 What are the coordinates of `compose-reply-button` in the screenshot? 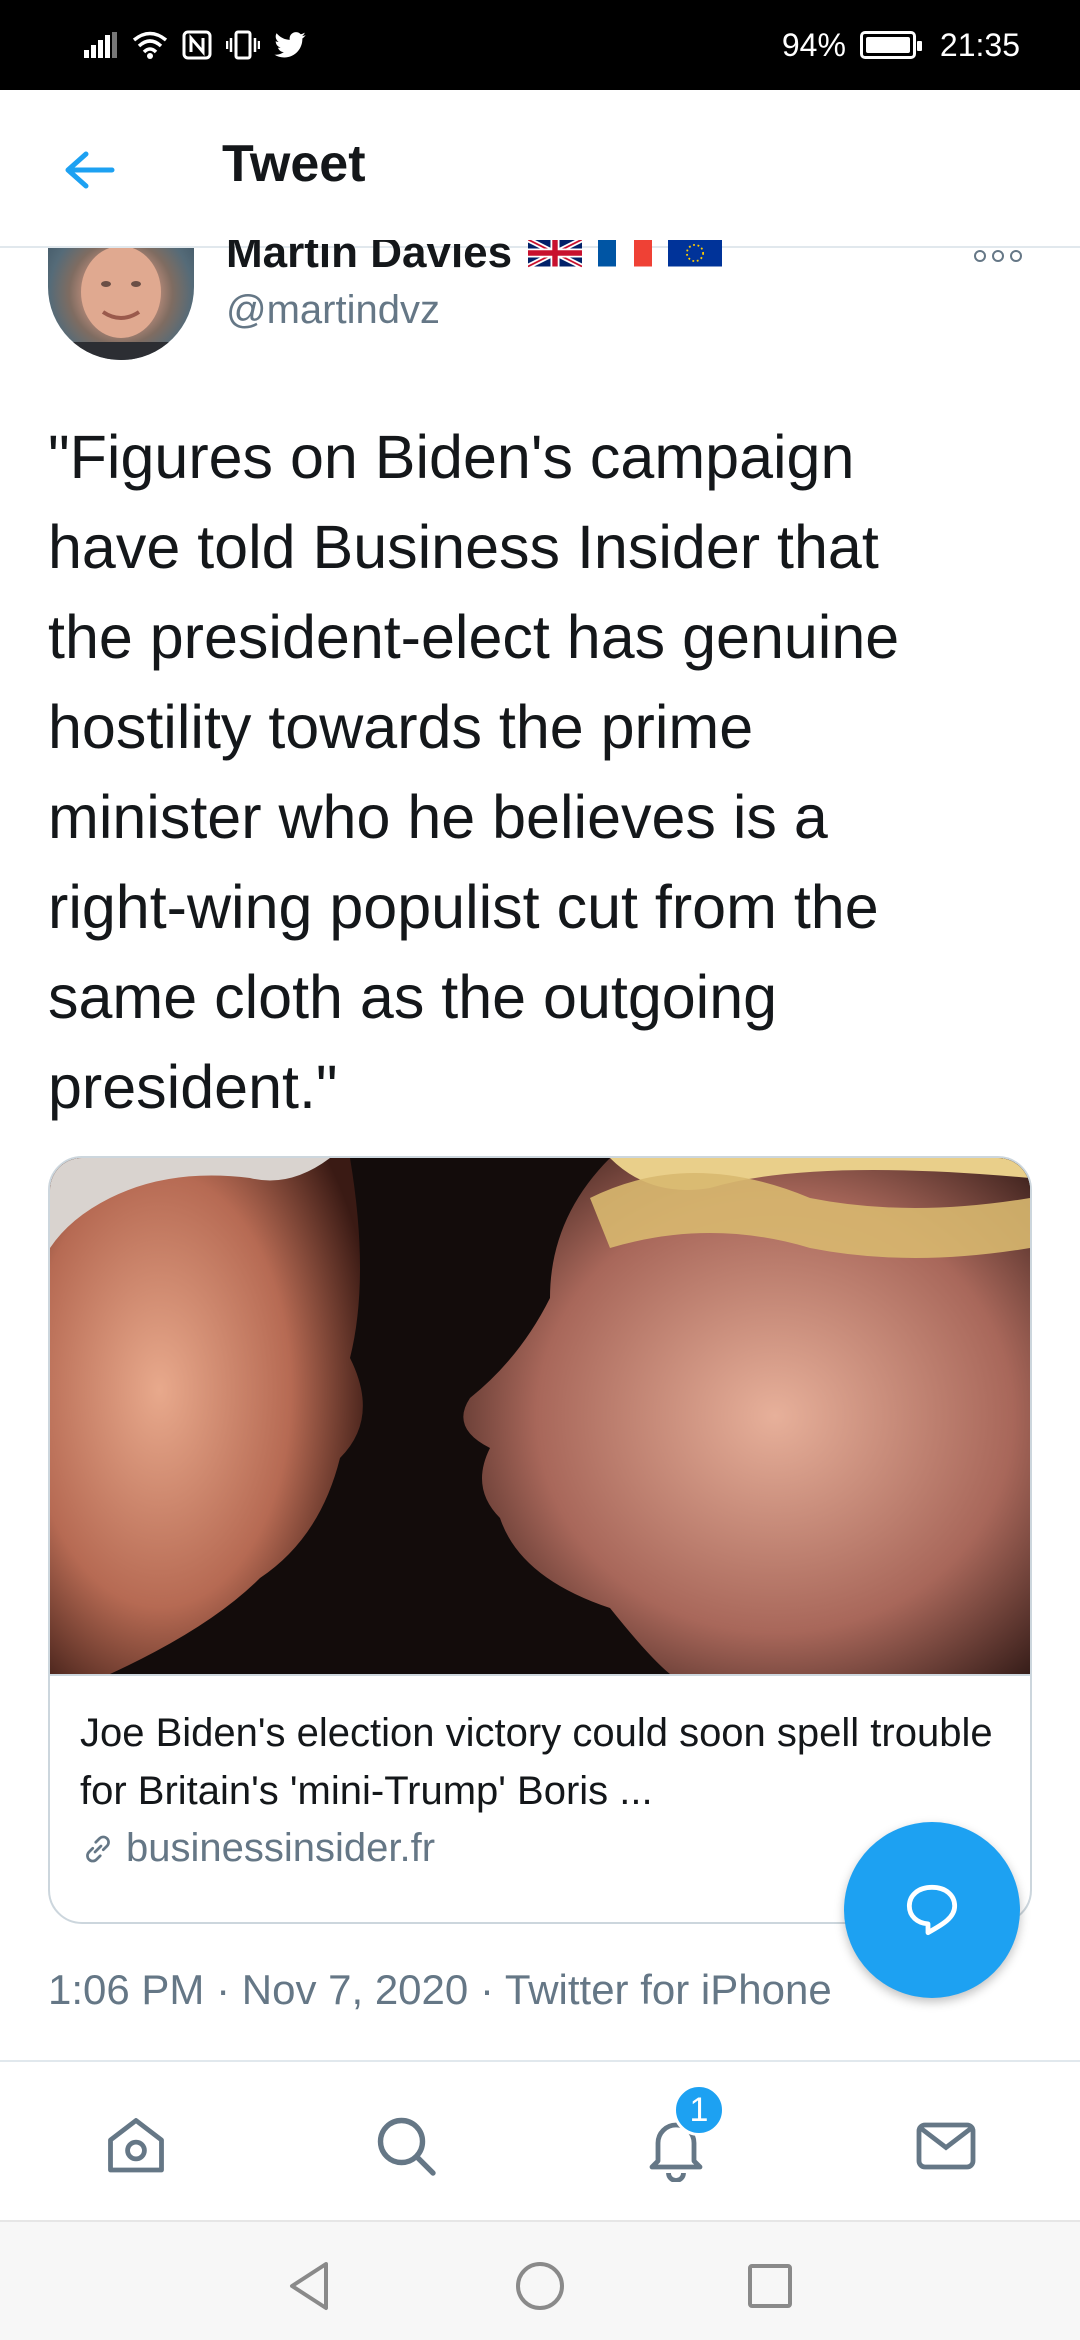 It's located at (932, 1910).